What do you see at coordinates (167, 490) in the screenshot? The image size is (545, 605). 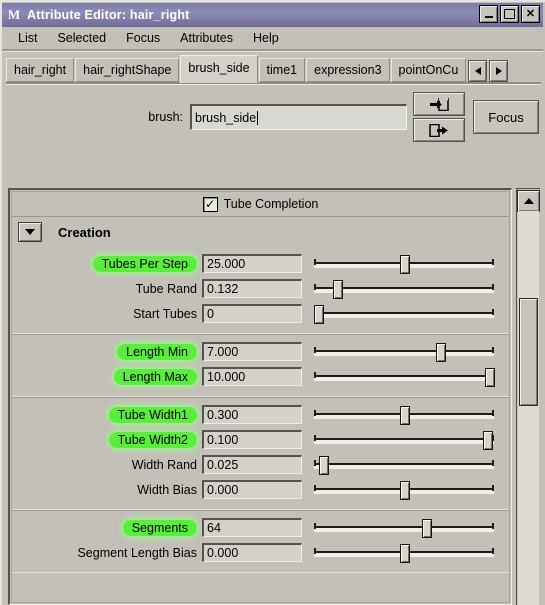 I see `attribute-label-width-bias: Width Bias` at bounding box center [167, 490].